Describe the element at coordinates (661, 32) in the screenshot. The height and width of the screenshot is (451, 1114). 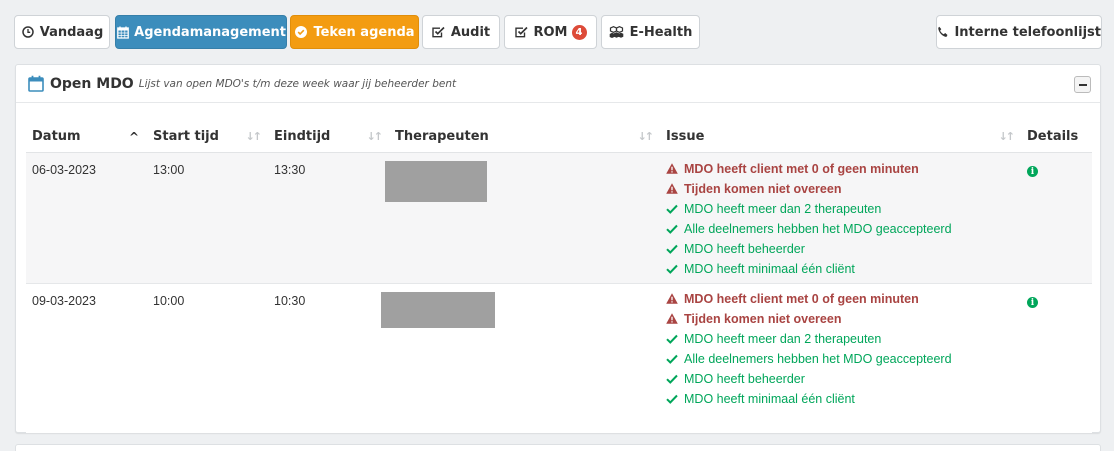
I see `ehealth-label: E-Health` at that location.